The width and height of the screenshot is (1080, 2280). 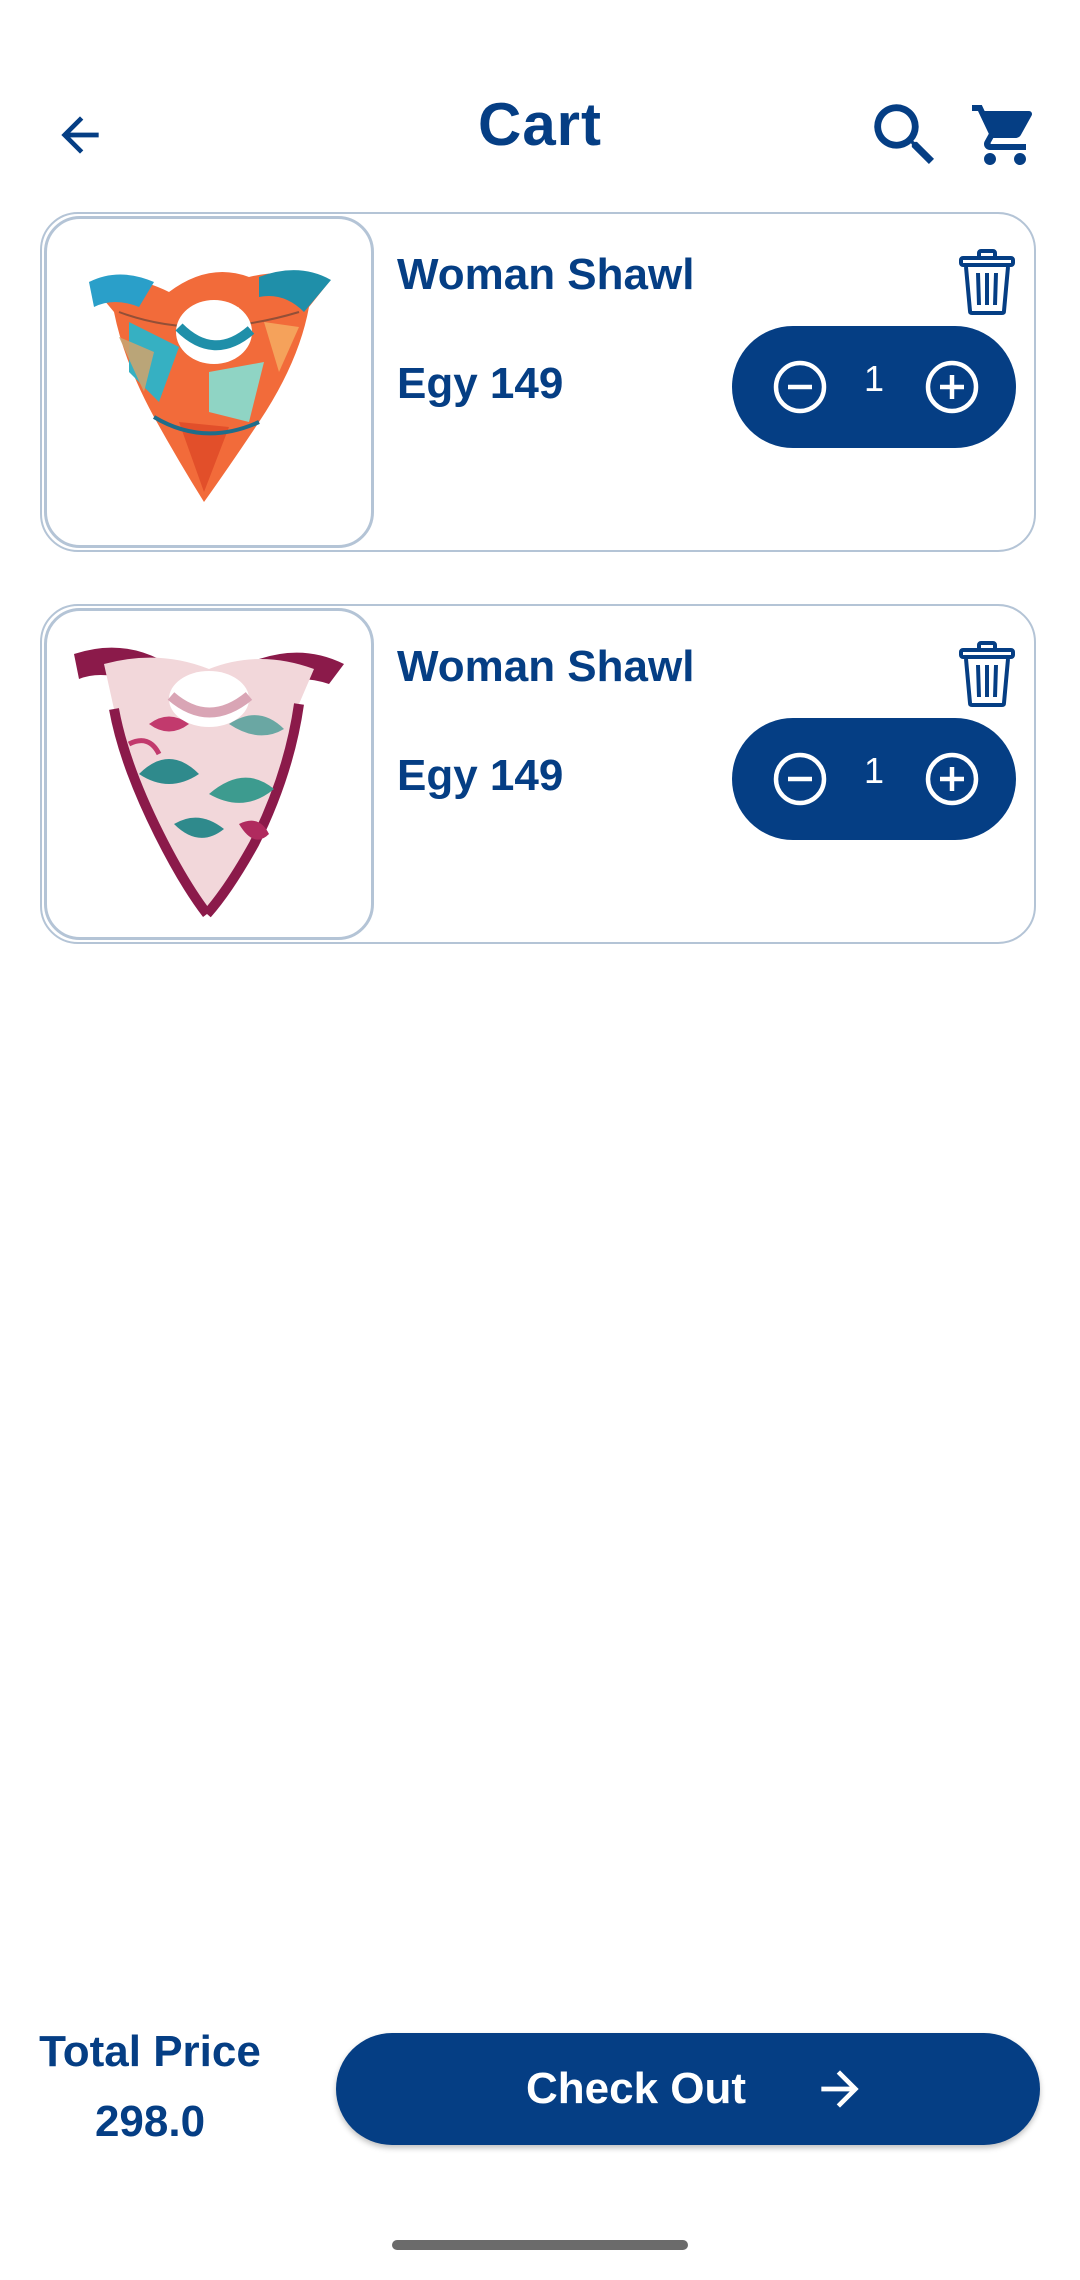 I want to click on search-button, so click(x=905, y=135).